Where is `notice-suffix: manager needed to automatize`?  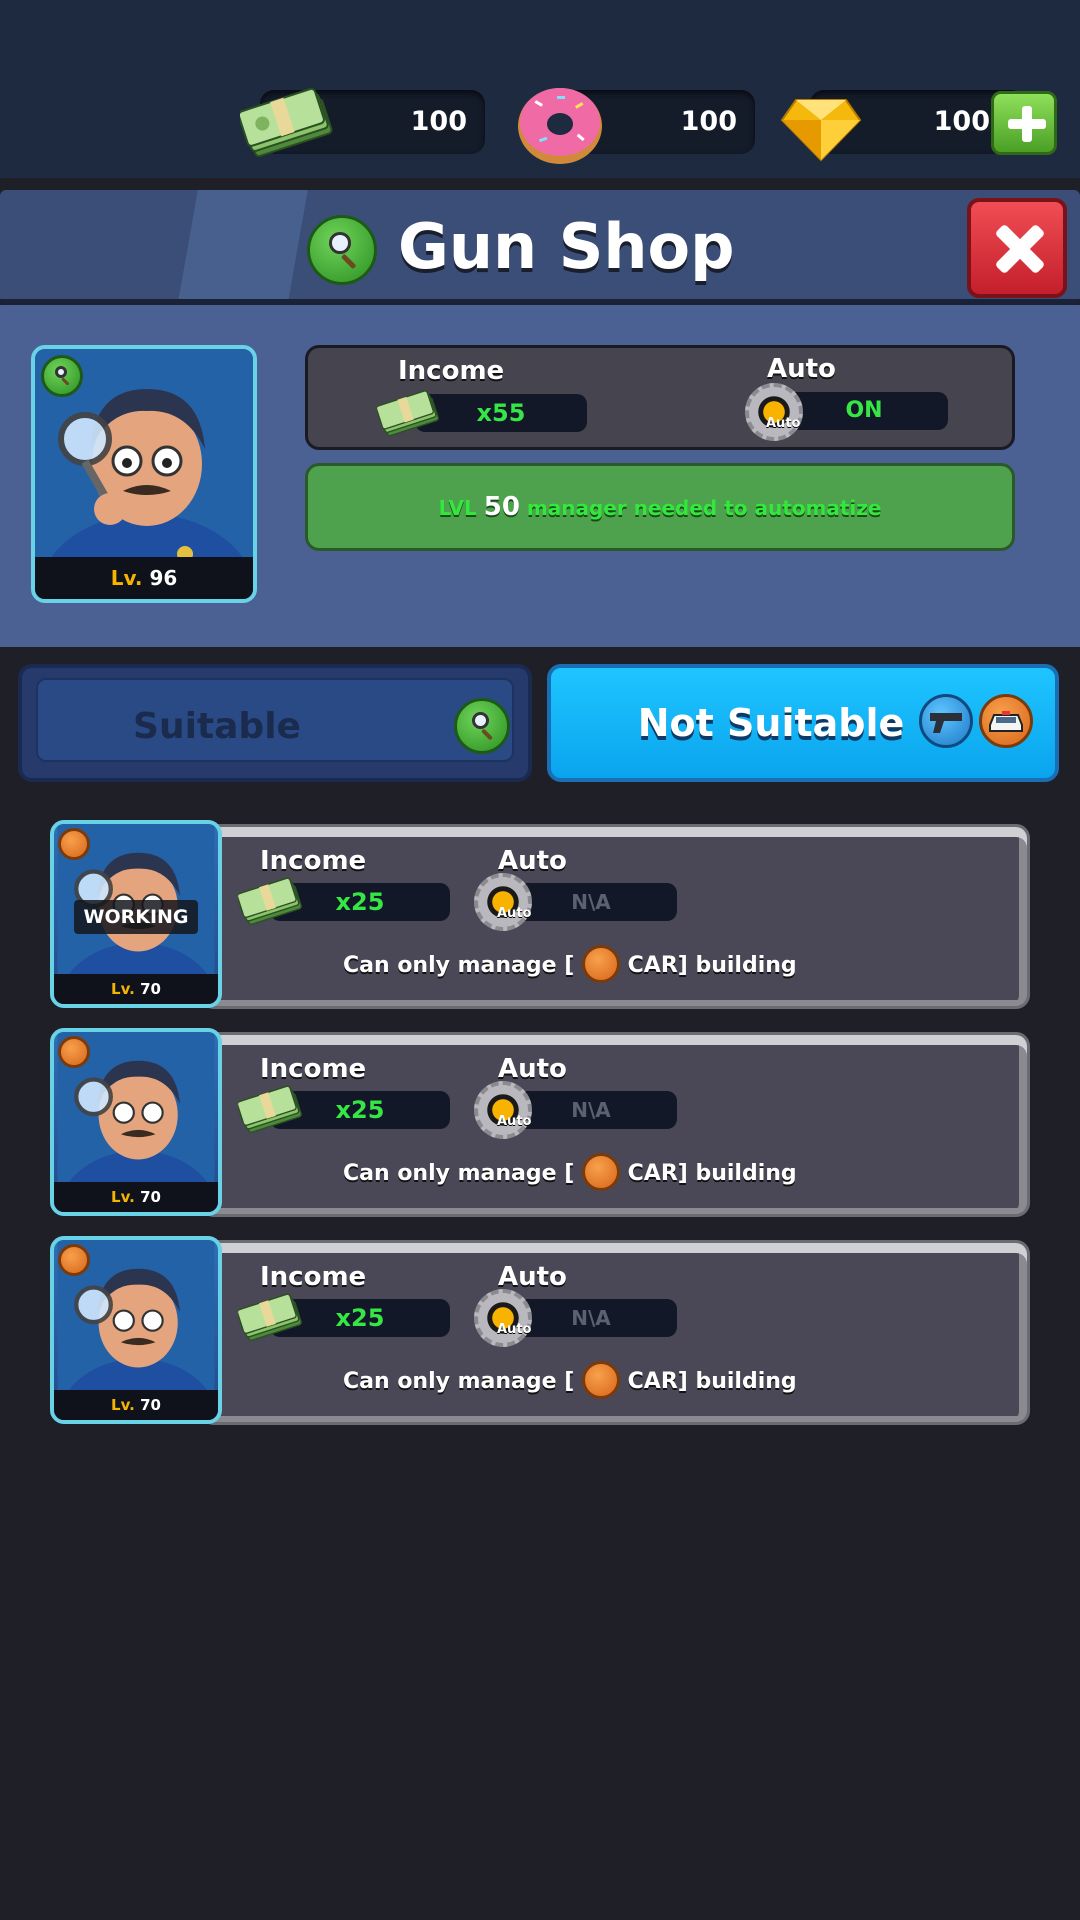 notice-suffix: manager needed to automatize is located at coordinates (704, 508).